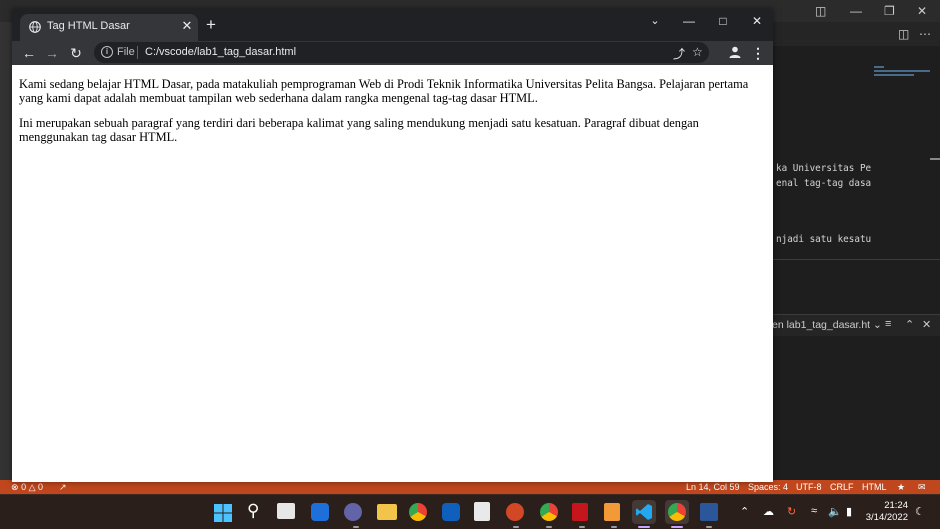 The width and height of the screenshot is (940, 529). I want to click on layout-icon: ◫, so click(820, 11).